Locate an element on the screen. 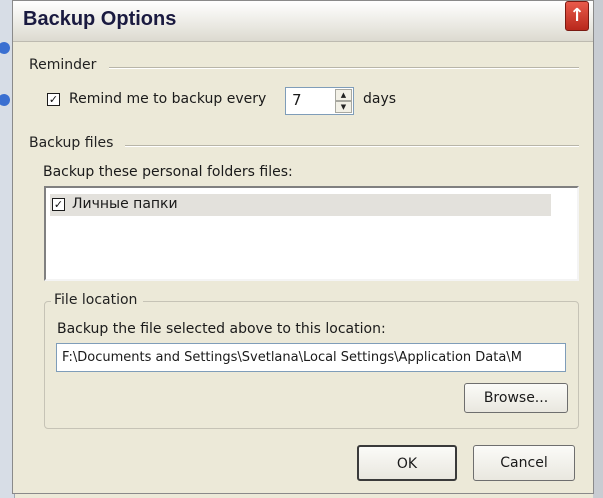  background-window-edge-right is located at coordinates (598, 249).